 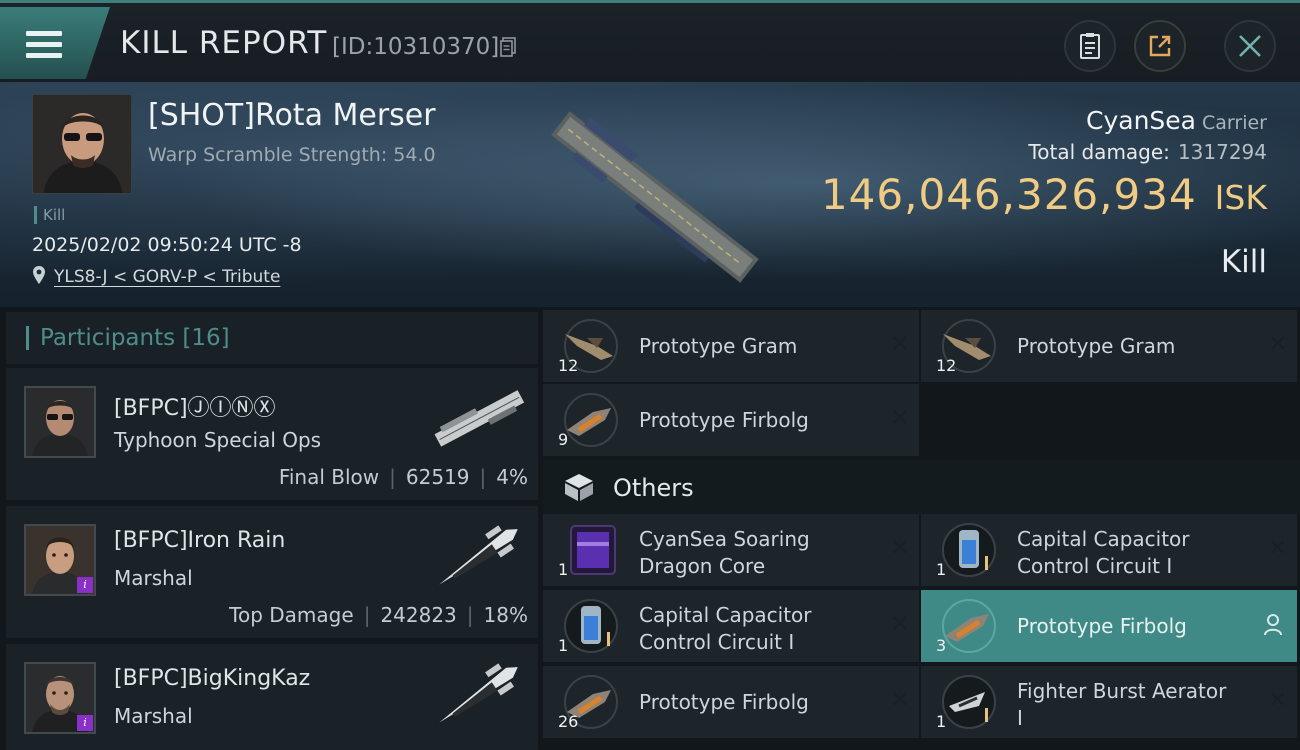 What do you see at coordinates (167, 277) in the screenshot?
I see `location-link: YLS8-J < GORV-P < Tribute` at bounding box center [167, 277].